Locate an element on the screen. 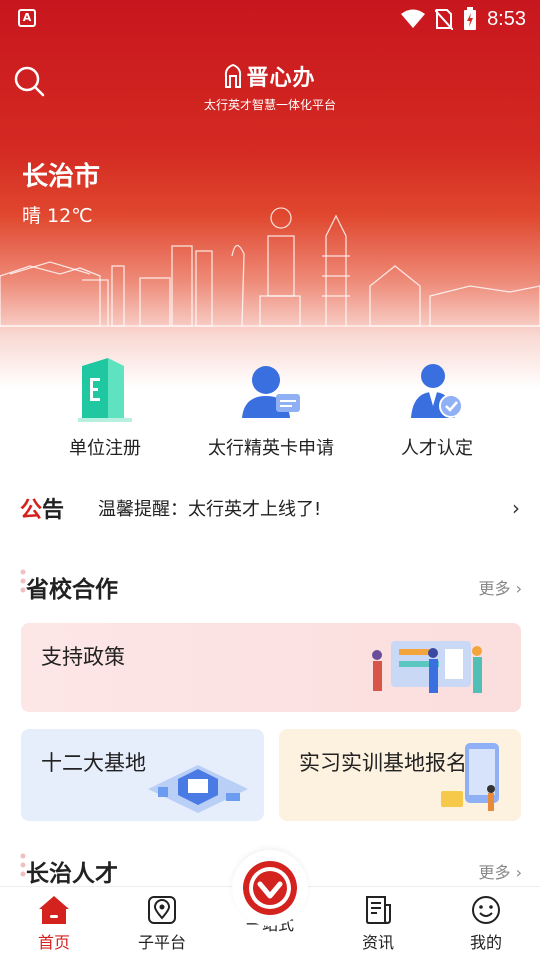  tab-mine: 我的 is located at coordinates (486, 923).